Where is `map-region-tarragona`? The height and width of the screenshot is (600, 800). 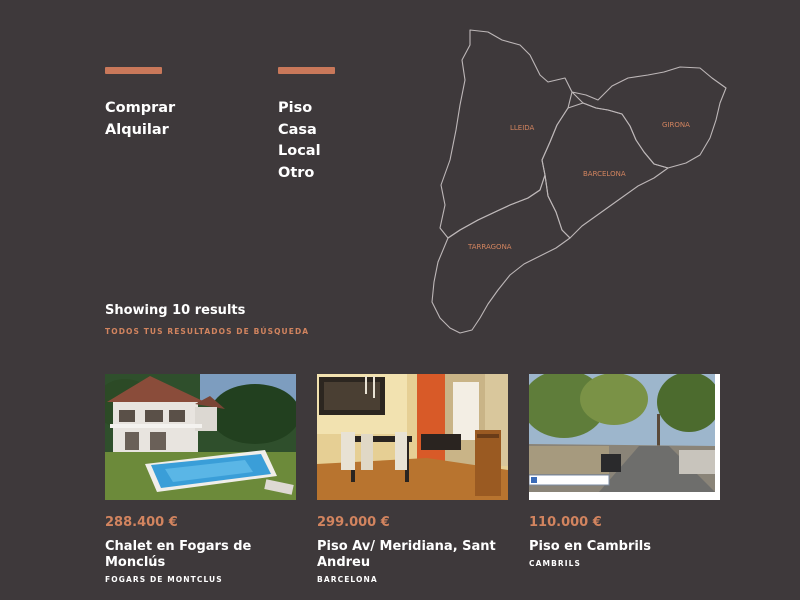
map-region-tarragona is located at coordinates (501, 254).